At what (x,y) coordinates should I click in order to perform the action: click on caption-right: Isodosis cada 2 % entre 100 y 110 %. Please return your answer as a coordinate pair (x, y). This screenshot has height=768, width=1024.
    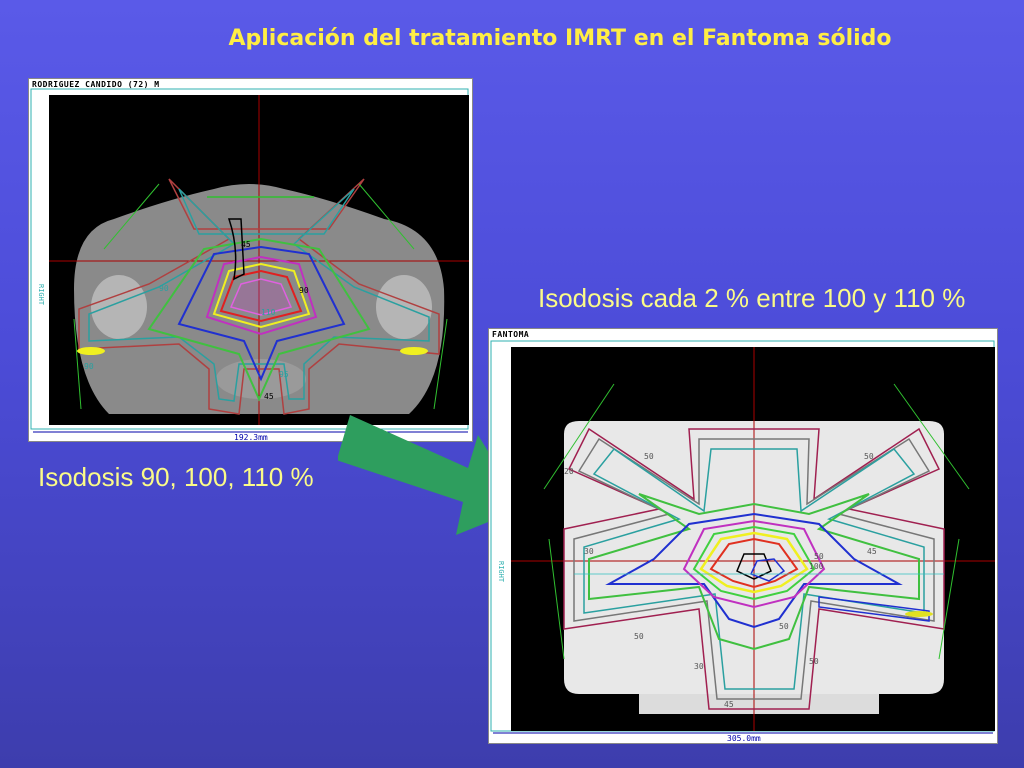
    Looking at the image, I should click on (752, 298).